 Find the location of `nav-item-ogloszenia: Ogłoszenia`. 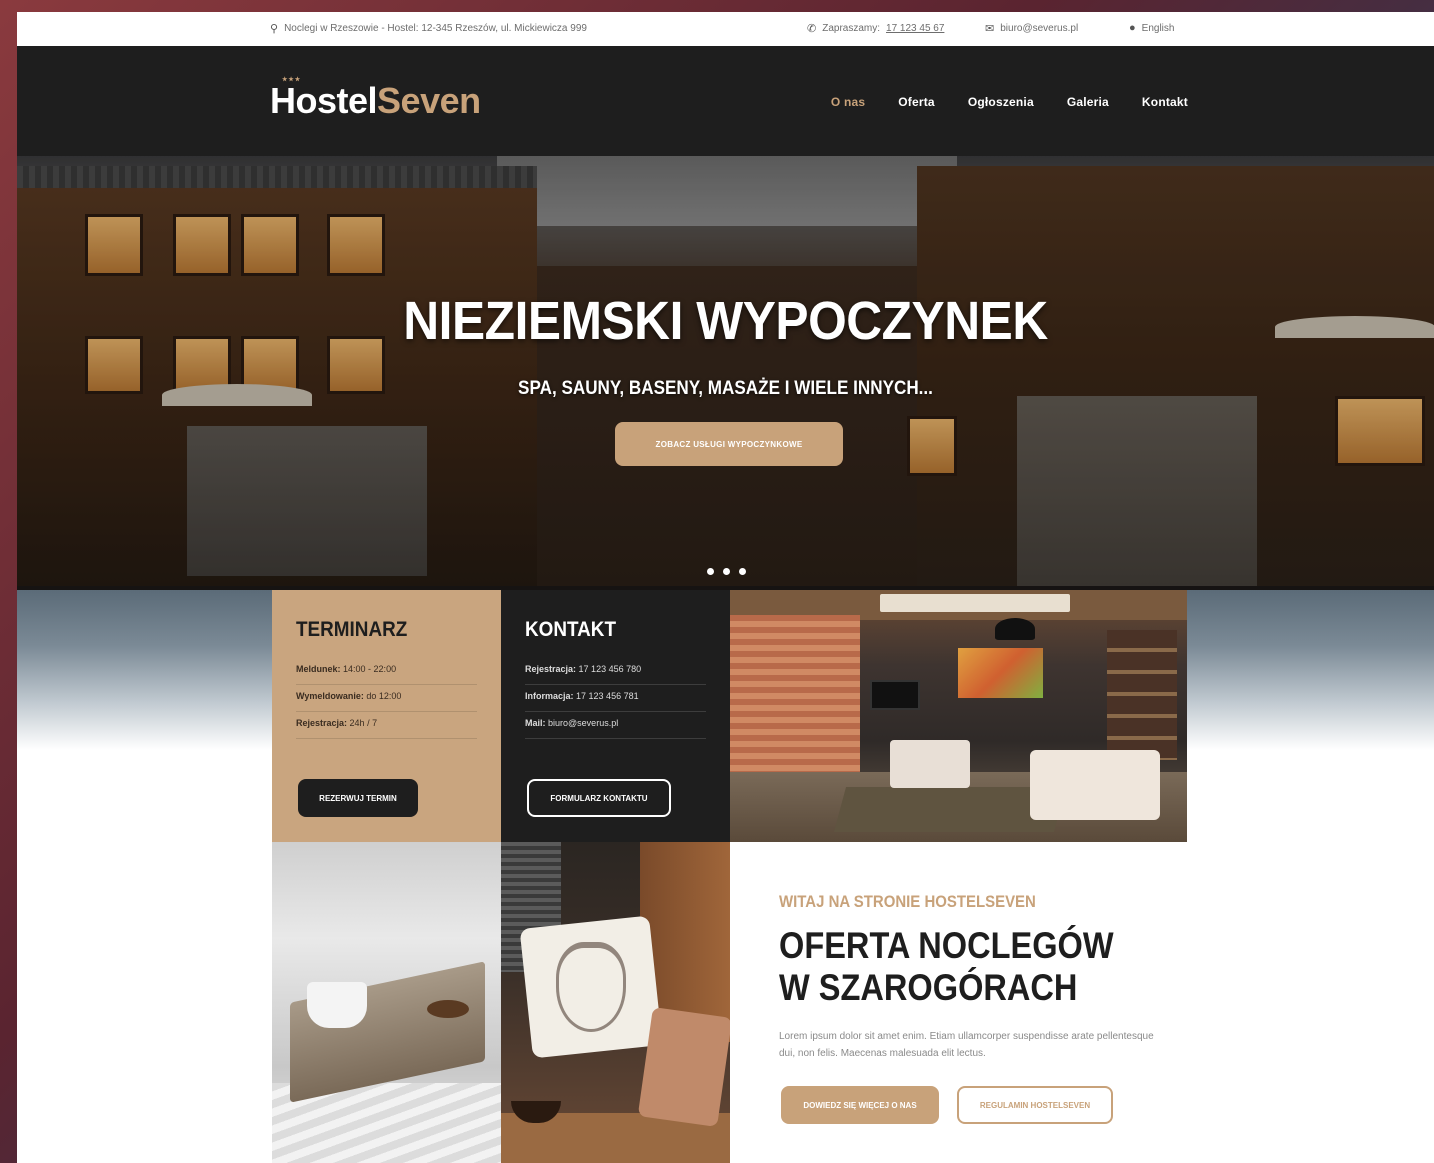

nav-item-ogloszenia: Ogłoszenia is located at coordinates (1001, 102).